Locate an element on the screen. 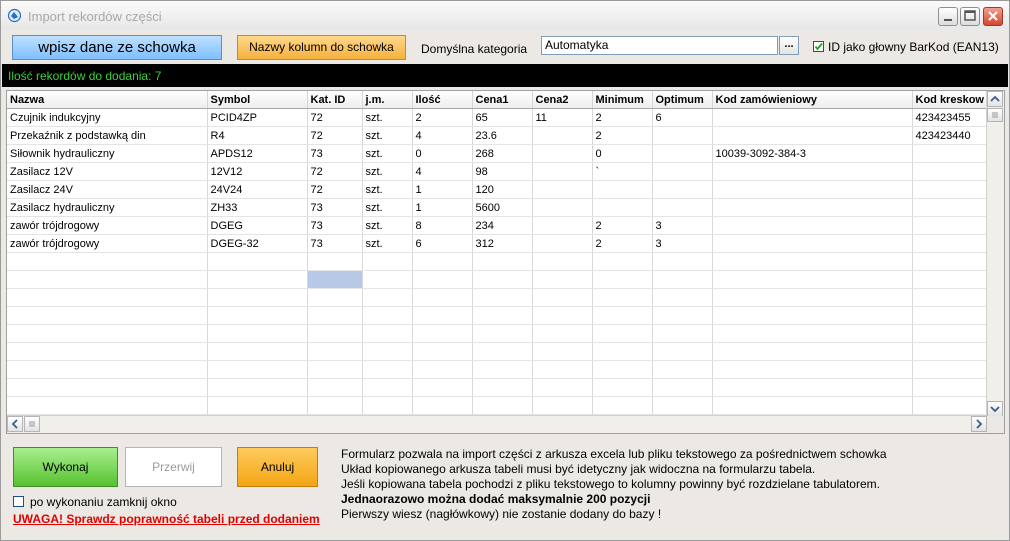 This screenshot has width=1010, height=541. table-cell: 268 is located at coordinates (502, 153).